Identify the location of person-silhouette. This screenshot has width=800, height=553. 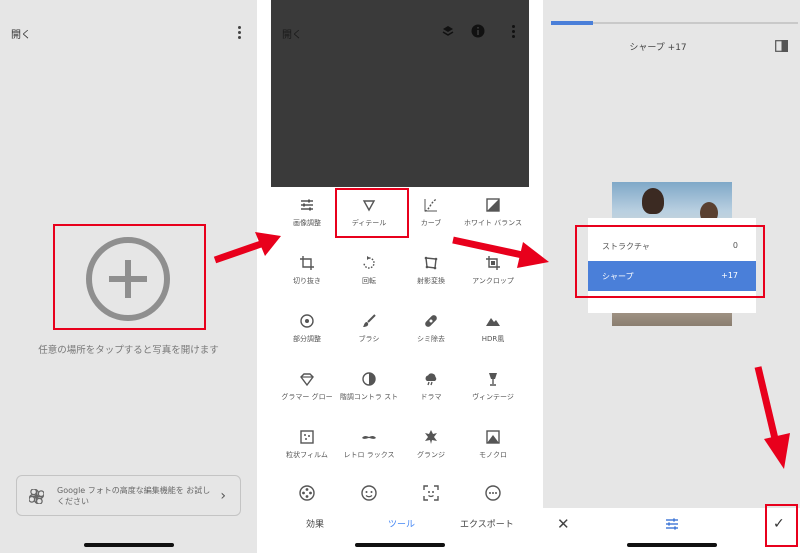
(653, 201).